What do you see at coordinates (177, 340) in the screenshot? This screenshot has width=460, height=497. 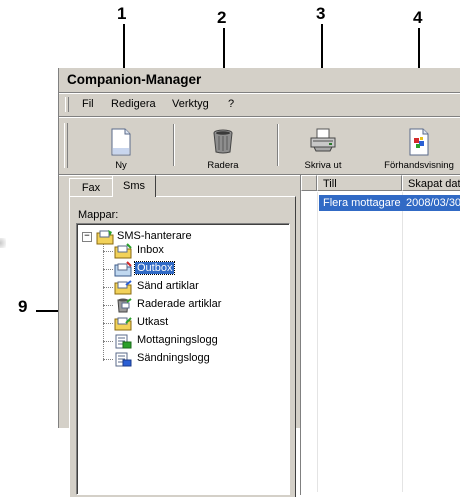 I see `folder-label: Mottagningslogg` at bounding box center [177, 340].